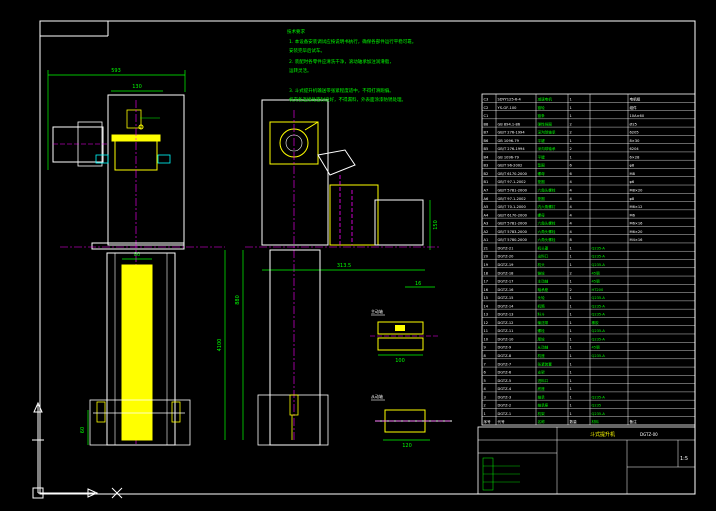  Describe the element at coordinates (513, 232) in the screenshot. I see `bom-cell-code: GB/T 5783-2000` at that location.